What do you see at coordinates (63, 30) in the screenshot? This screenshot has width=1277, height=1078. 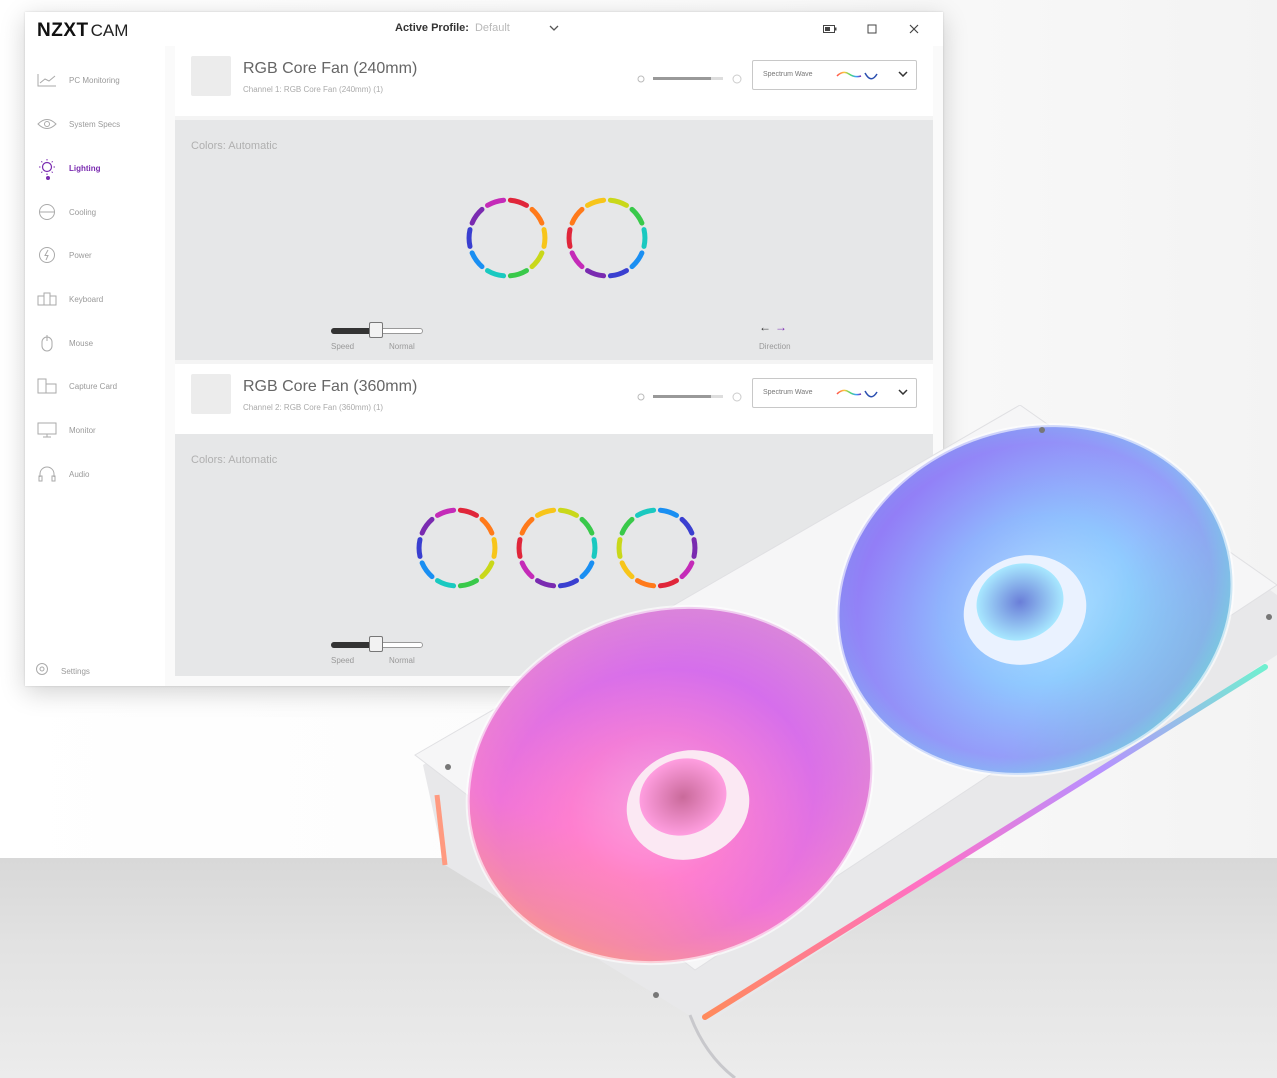 I see `logo-brand: NZXT` at bounding box center [63, 30].